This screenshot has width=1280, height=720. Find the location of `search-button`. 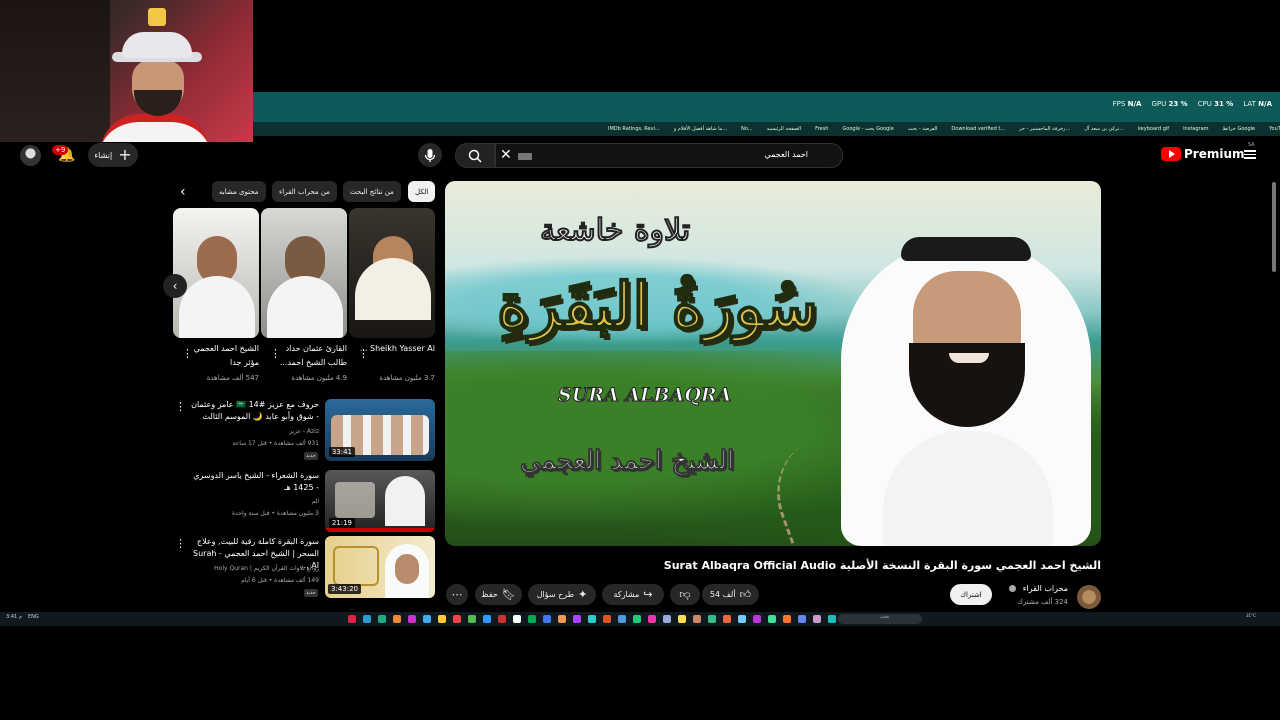

search-button is located at coordinates (475, 155).